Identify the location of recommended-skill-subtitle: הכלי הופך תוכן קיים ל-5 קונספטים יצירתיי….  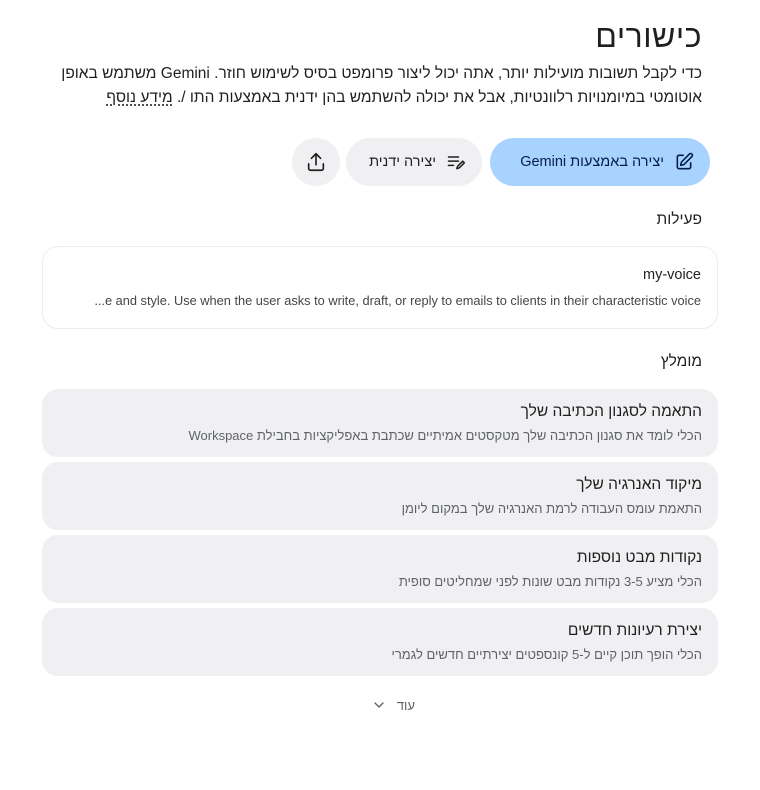
(546, 654).